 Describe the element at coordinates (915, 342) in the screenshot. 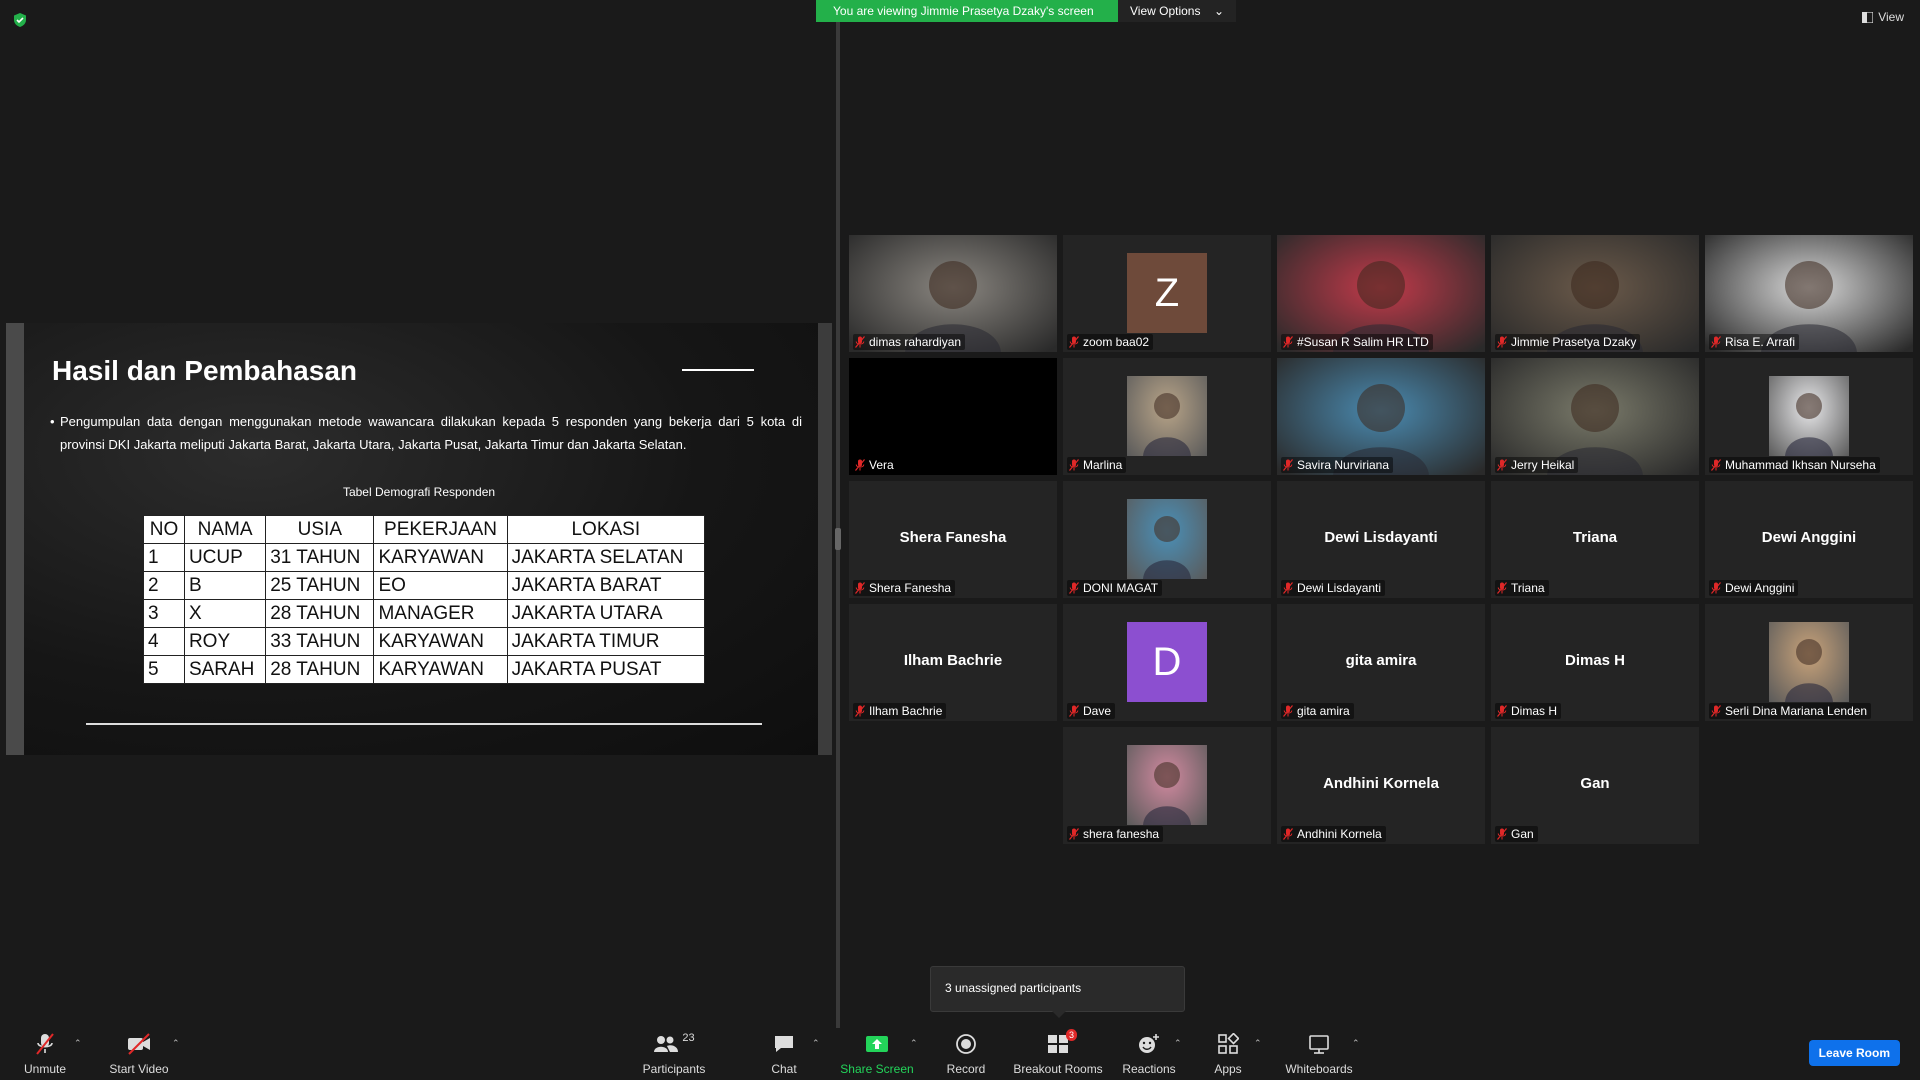

I see `participant-name: dimas rahardiyan` at that location.